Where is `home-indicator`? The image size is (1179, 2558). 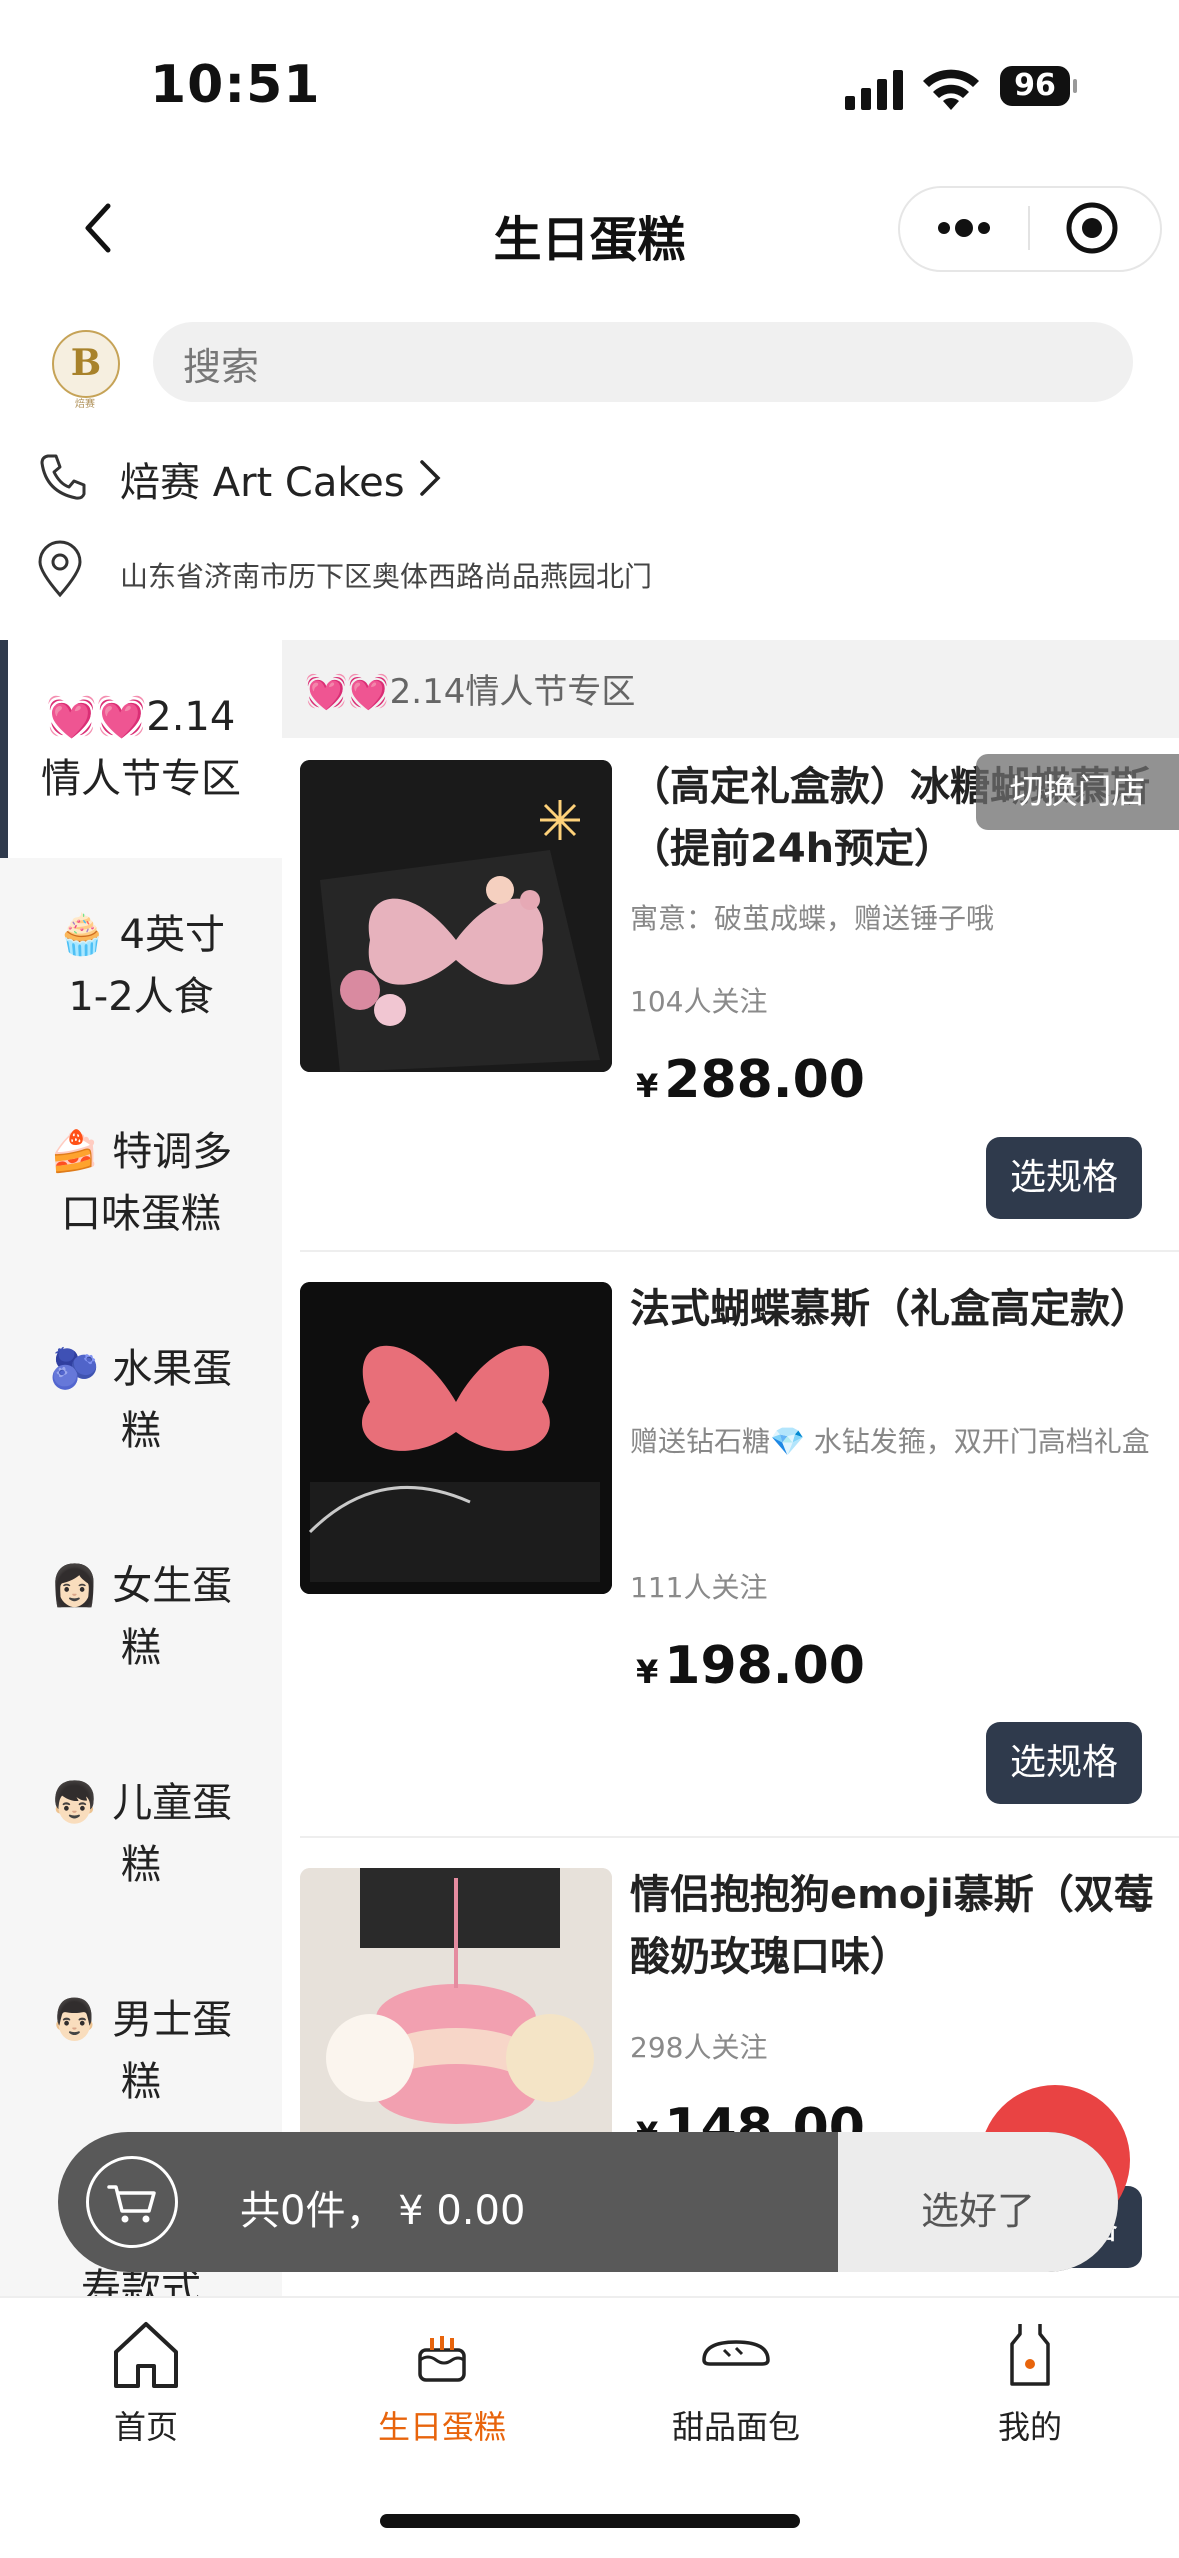
home-indicator is located at coordinates (590, 2521).